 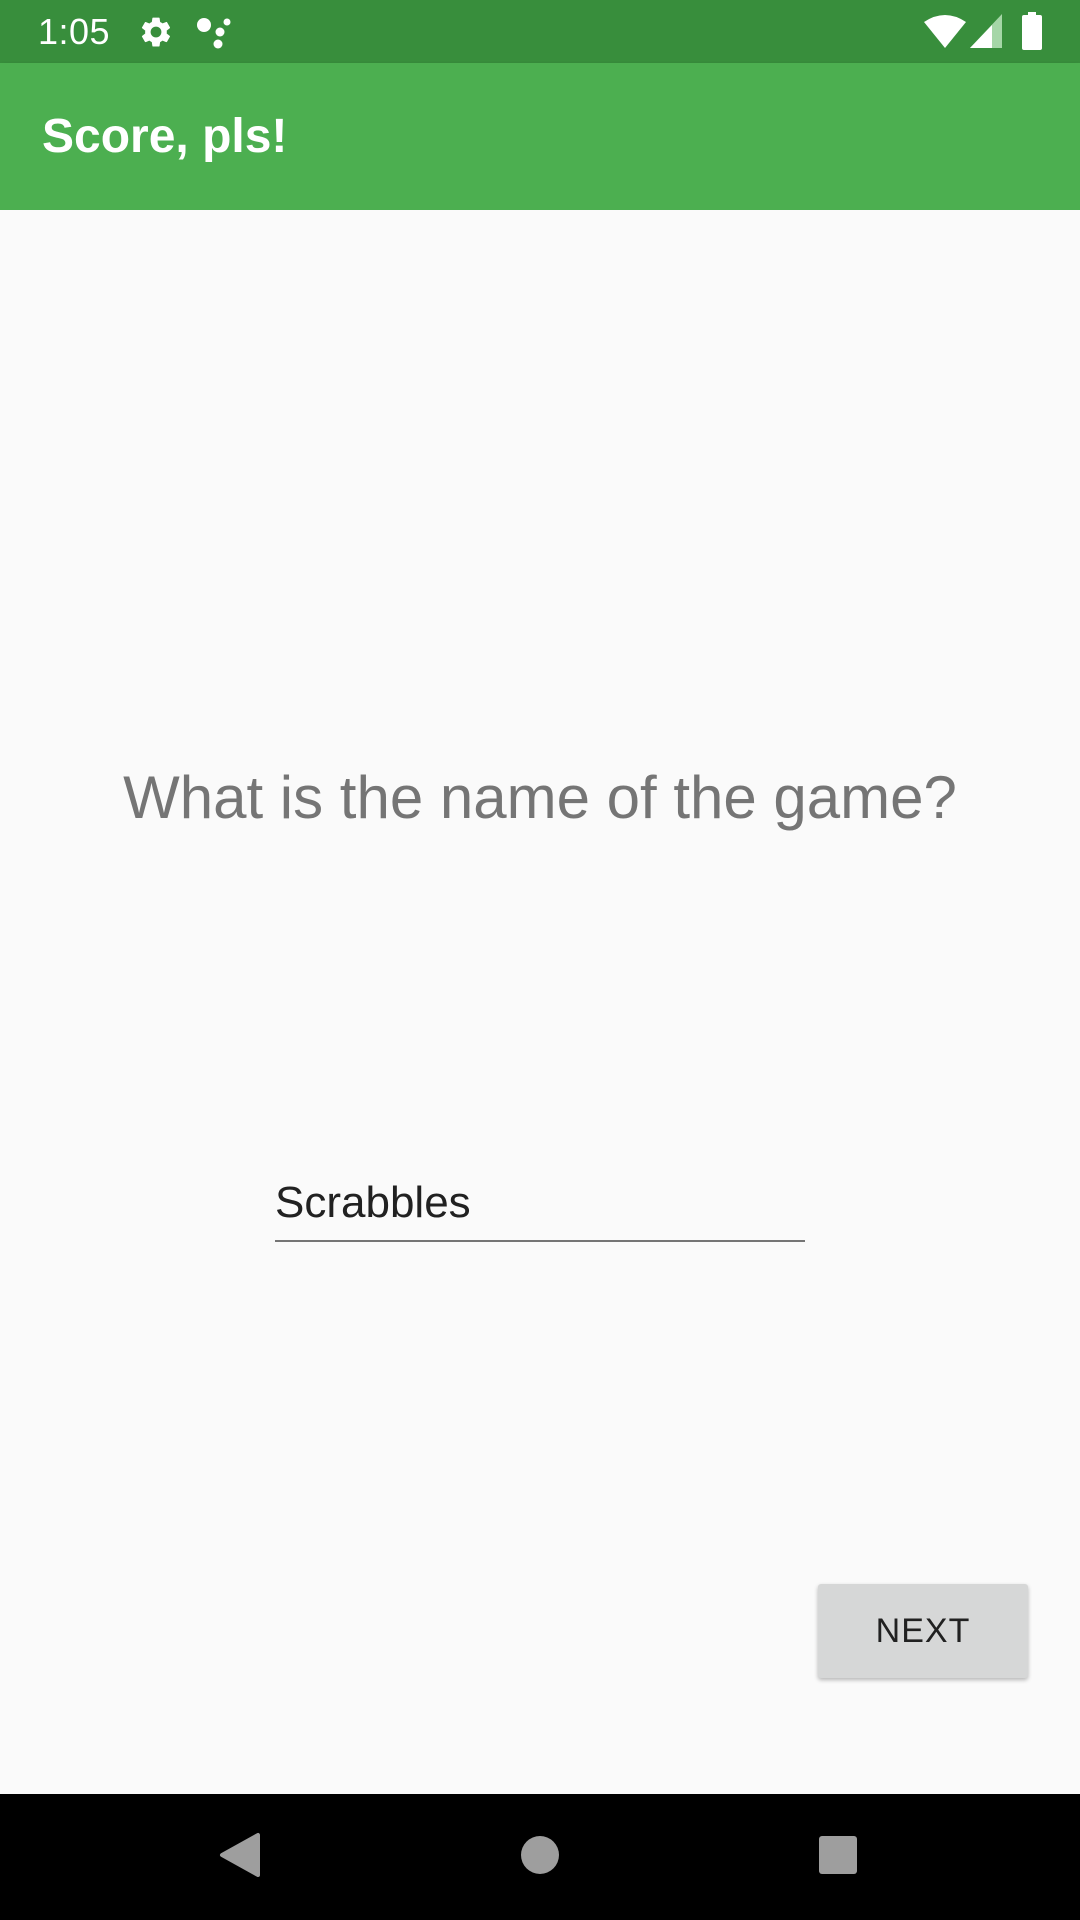 I want to click on wifi-icon, so click(x=945, y=33).